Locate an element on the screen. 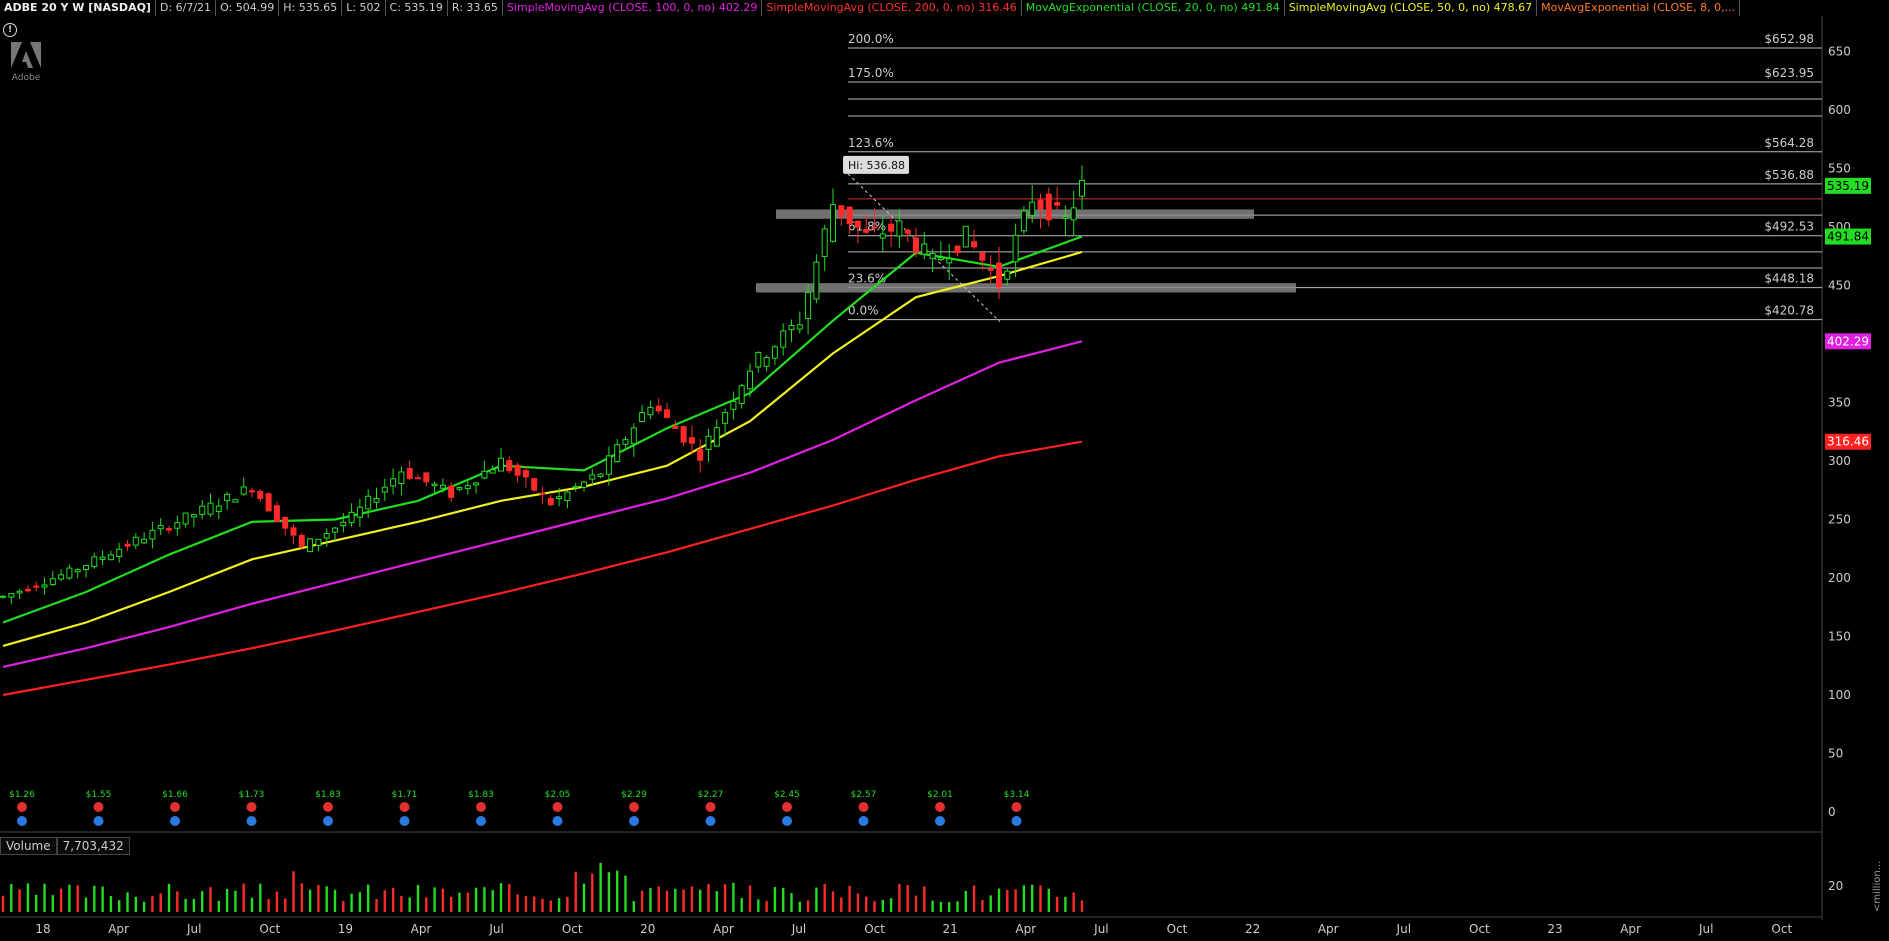  dividend-label: $2.05 is located at coordinates (558, 795).